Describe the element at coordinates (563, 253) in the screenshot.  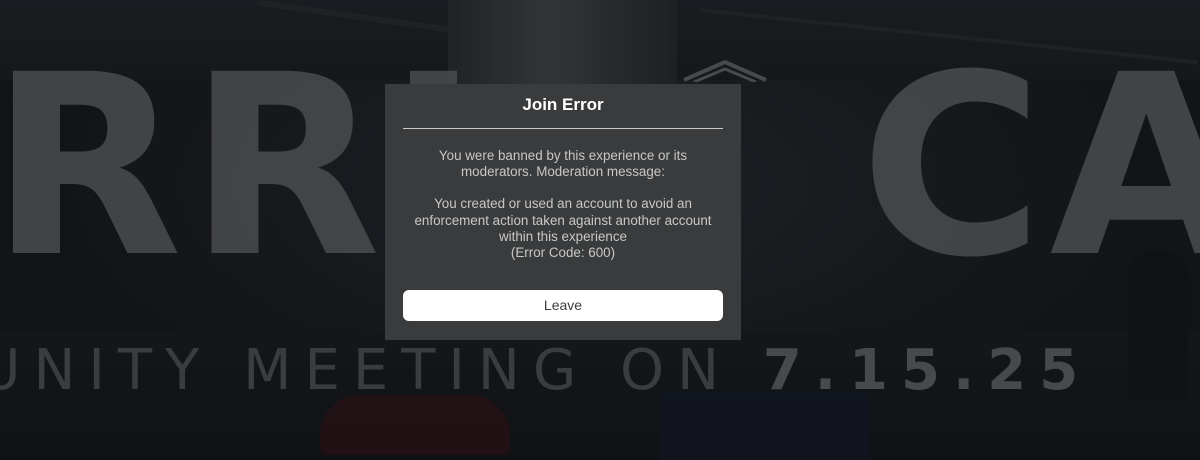
I see `error-code: (Error Code: 600)` at that location.